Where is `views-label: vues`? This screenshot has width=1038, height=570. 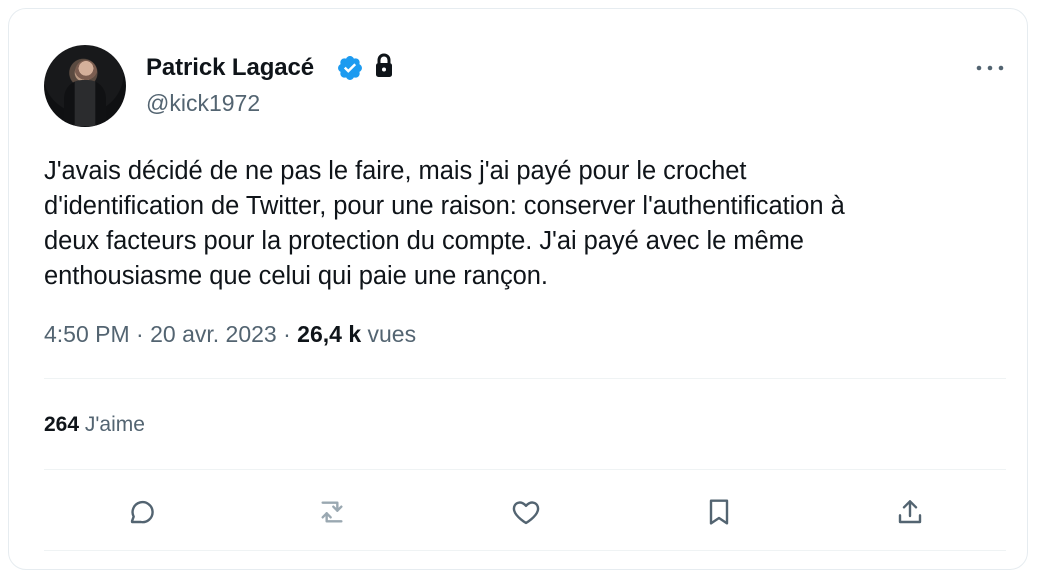
views-label: vues is located at coordinates (392, 334).